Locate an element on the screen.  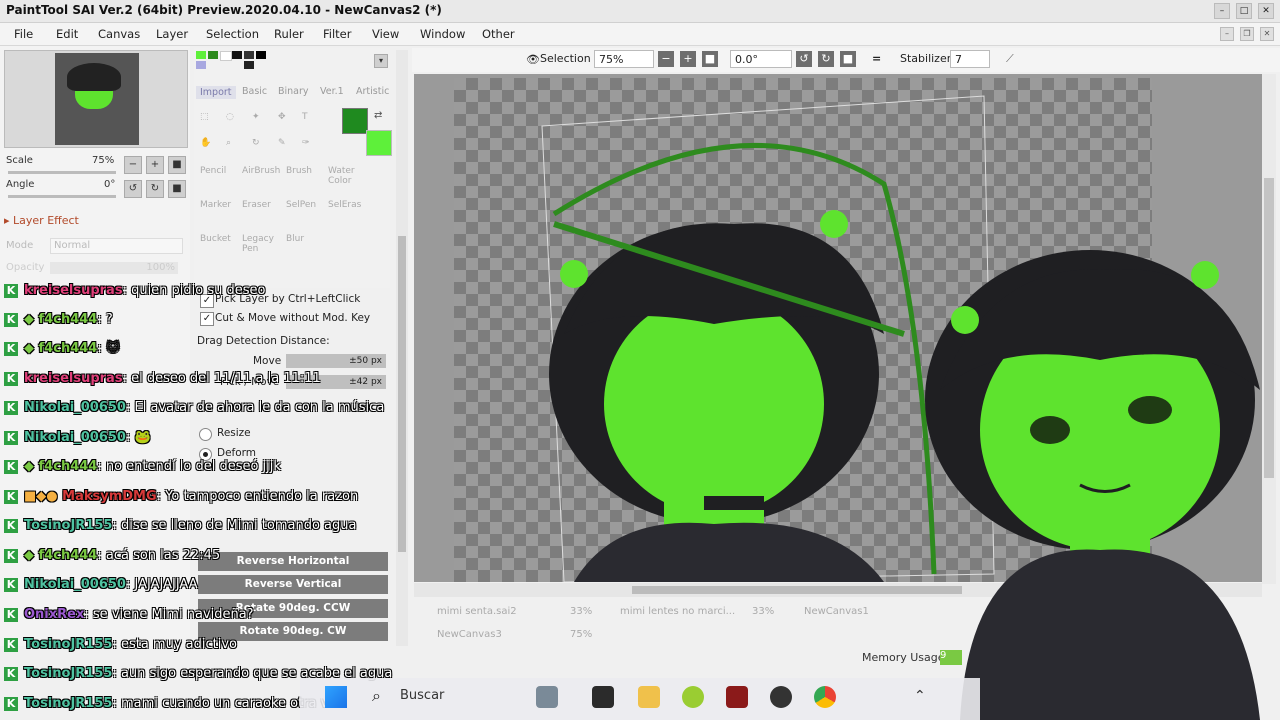
windows-start-icon is located at coordinates (336, 697).